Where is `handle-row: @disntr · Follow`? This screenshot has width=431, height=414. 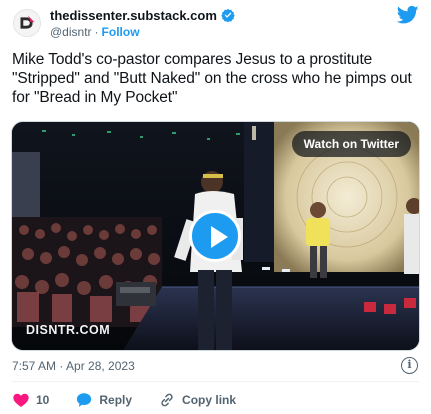 handle-row: @disntr · Follow is located at coordinates (95, 32).